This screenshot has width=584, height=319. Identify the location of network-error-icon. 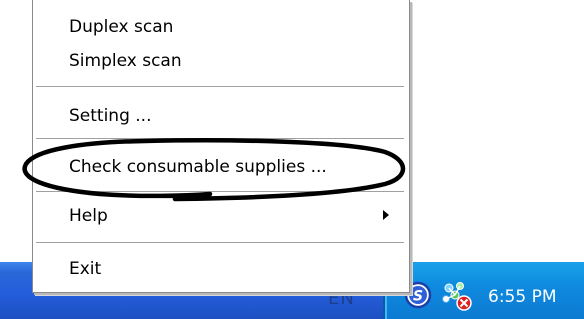
(457, 296).